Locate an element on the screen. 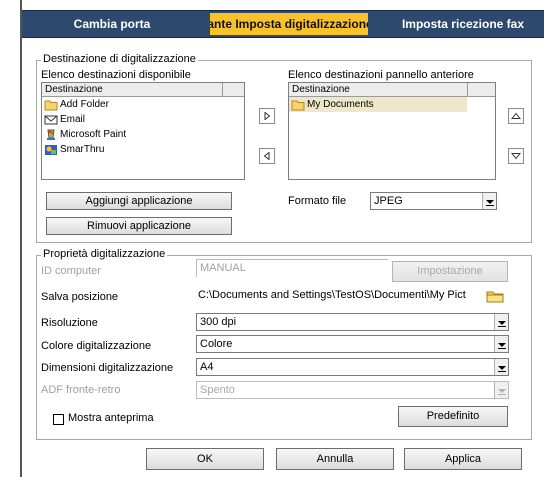 Image resolution: width=544 pixels, height=477 pixels. move-down-button is located at coordinates (516, 156).